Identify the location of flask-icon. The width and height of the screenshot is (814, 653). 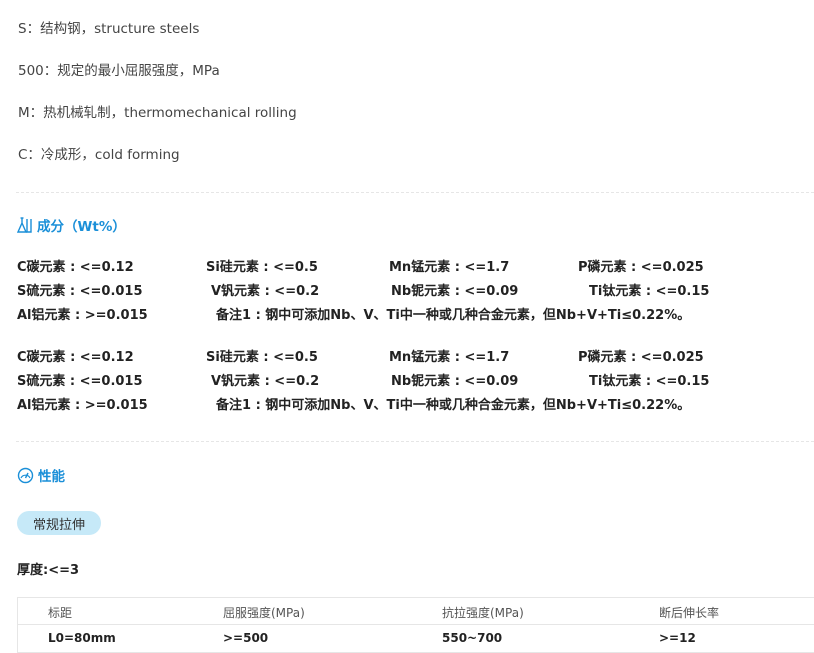
(25, 225).